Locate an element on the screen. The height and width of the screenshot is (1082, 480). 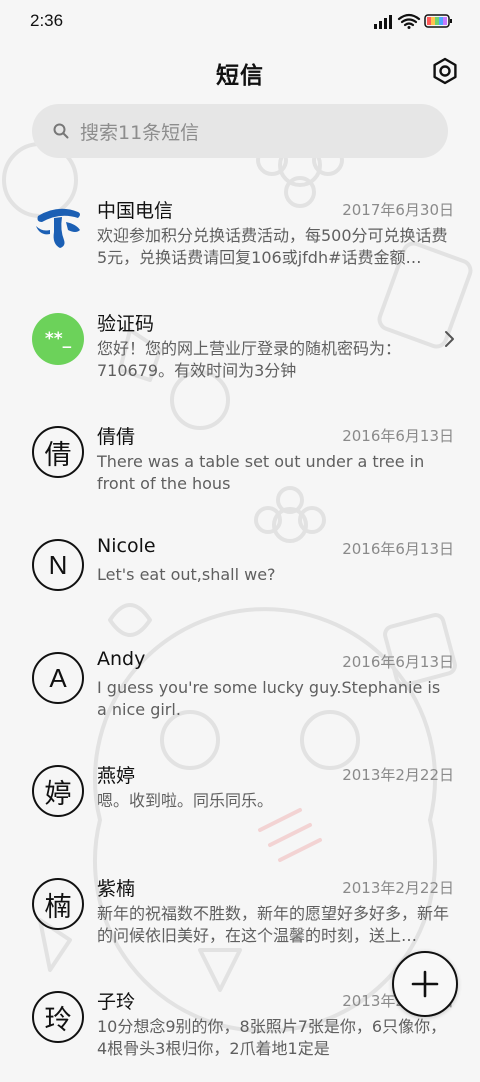
new-message-button is located at coordinates (425, 984).